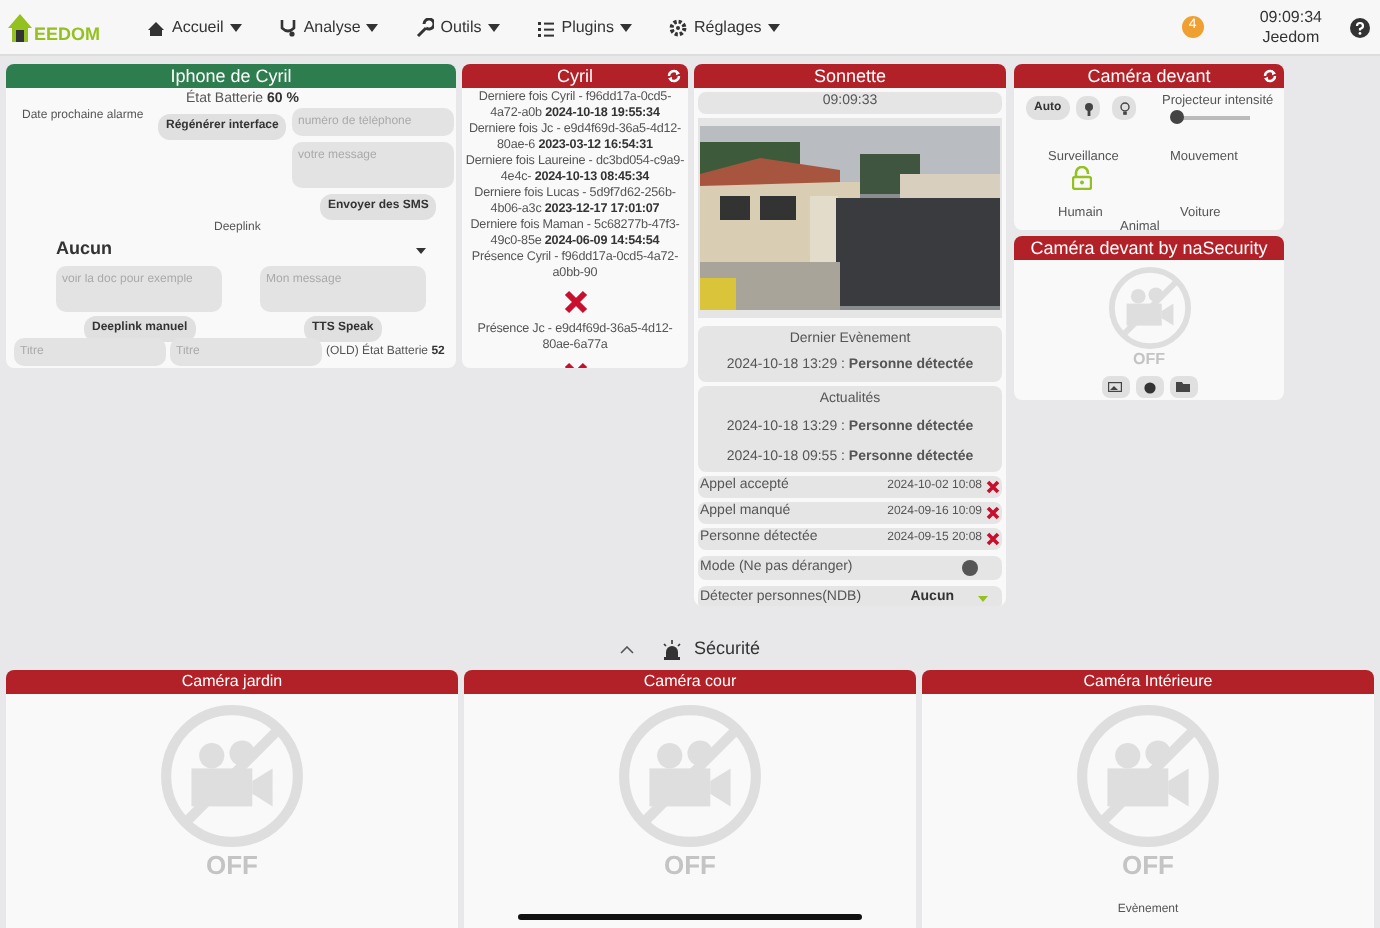 The image size is (1380, 928). What do you see at coordinates (1148, 682) in the screenshot?
I see `card-title: Caméra Intérieure` at bounding box center [1148, 682].